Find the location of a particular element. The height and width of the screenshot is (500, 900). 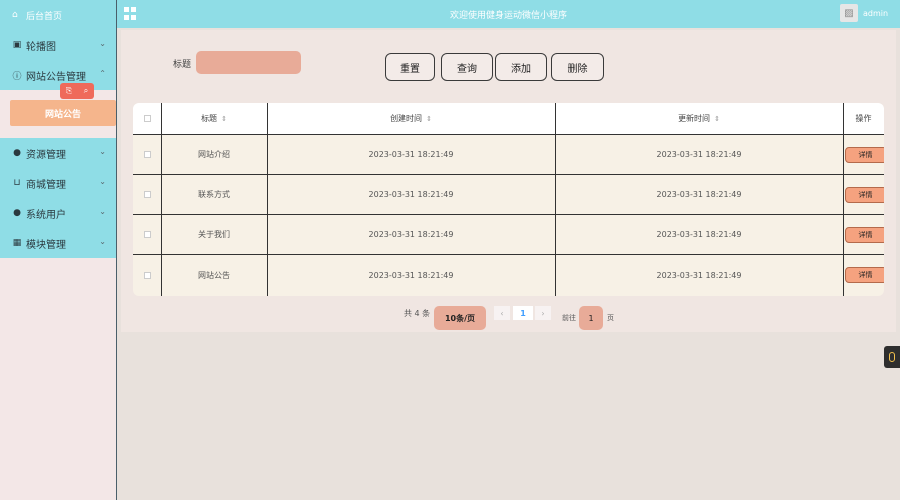

sidebar-item-modules: ▦ 模块管理 ⌄ is located at coordinates (58, 243).